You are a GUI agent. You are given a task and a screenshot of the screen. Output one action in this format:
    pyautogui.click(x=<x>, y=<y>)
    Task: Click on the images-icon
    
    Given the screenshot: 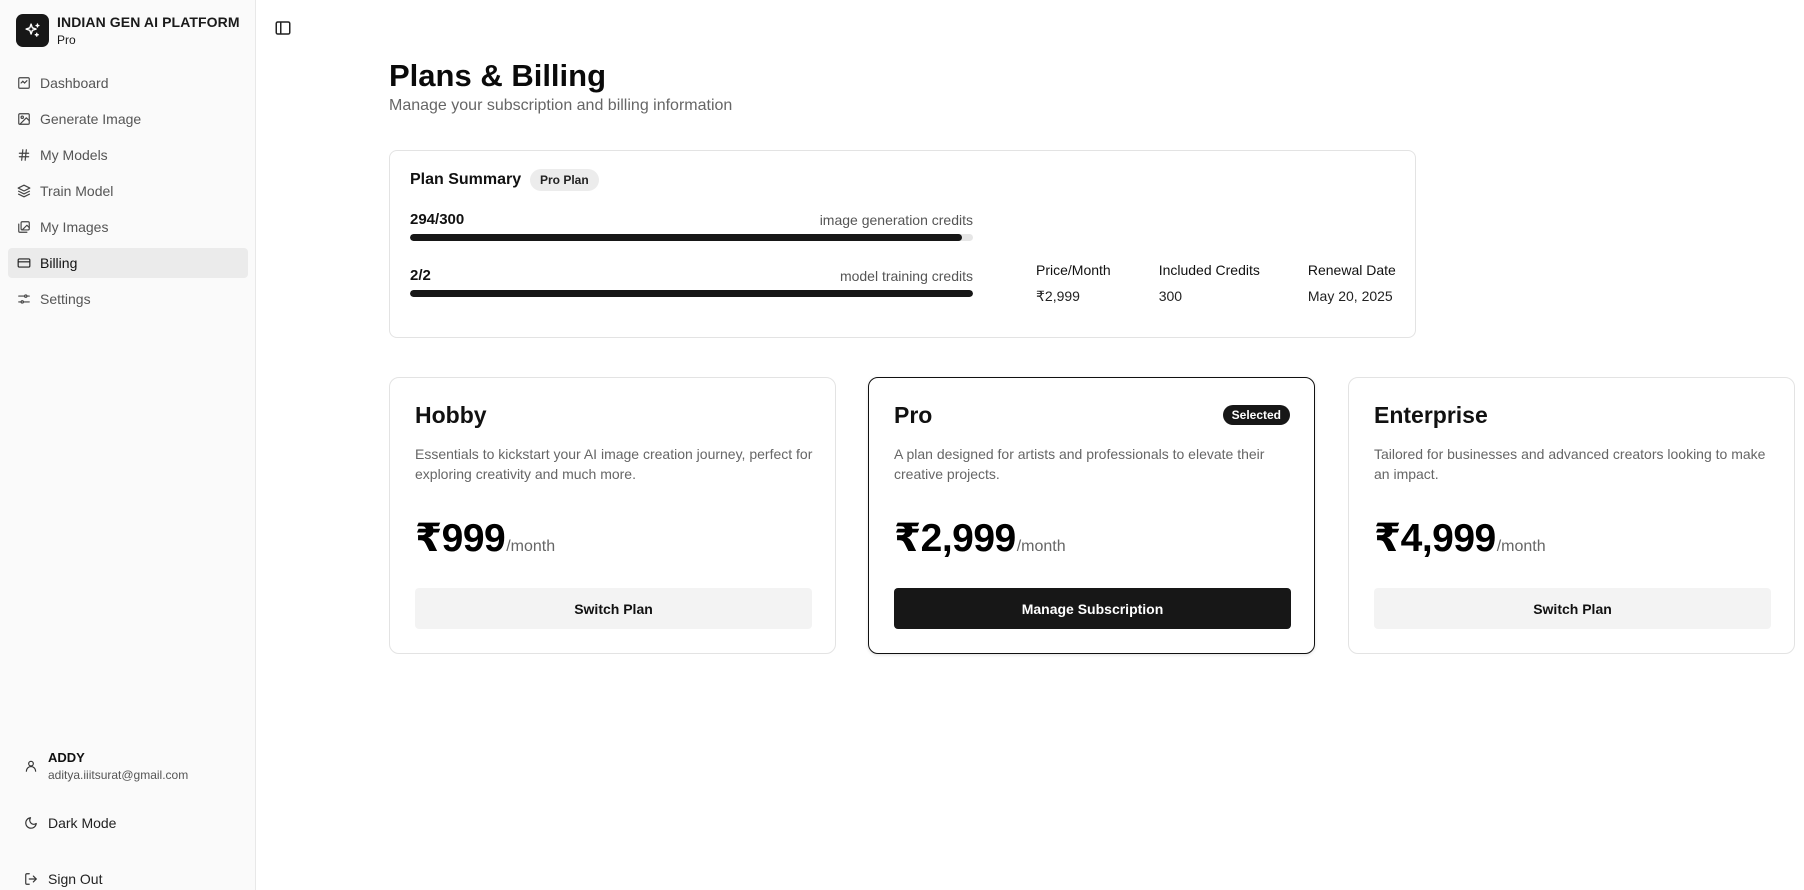 What is the action you would take?
    pyautogui.click(x=24, y=227)
    